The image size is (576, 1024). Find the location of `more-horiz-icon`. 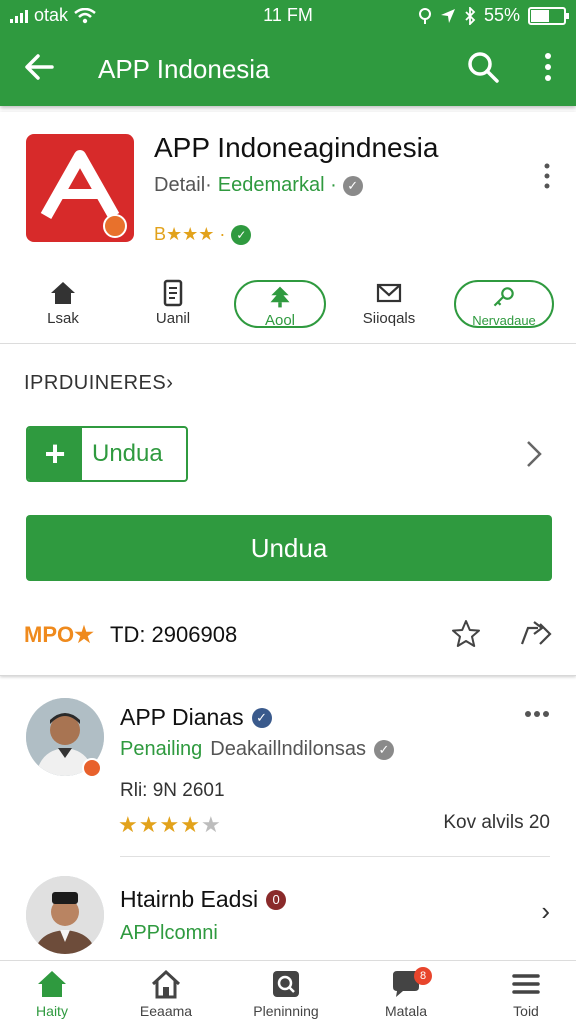

more-horiz-icon is located at coordinates (537, 714).